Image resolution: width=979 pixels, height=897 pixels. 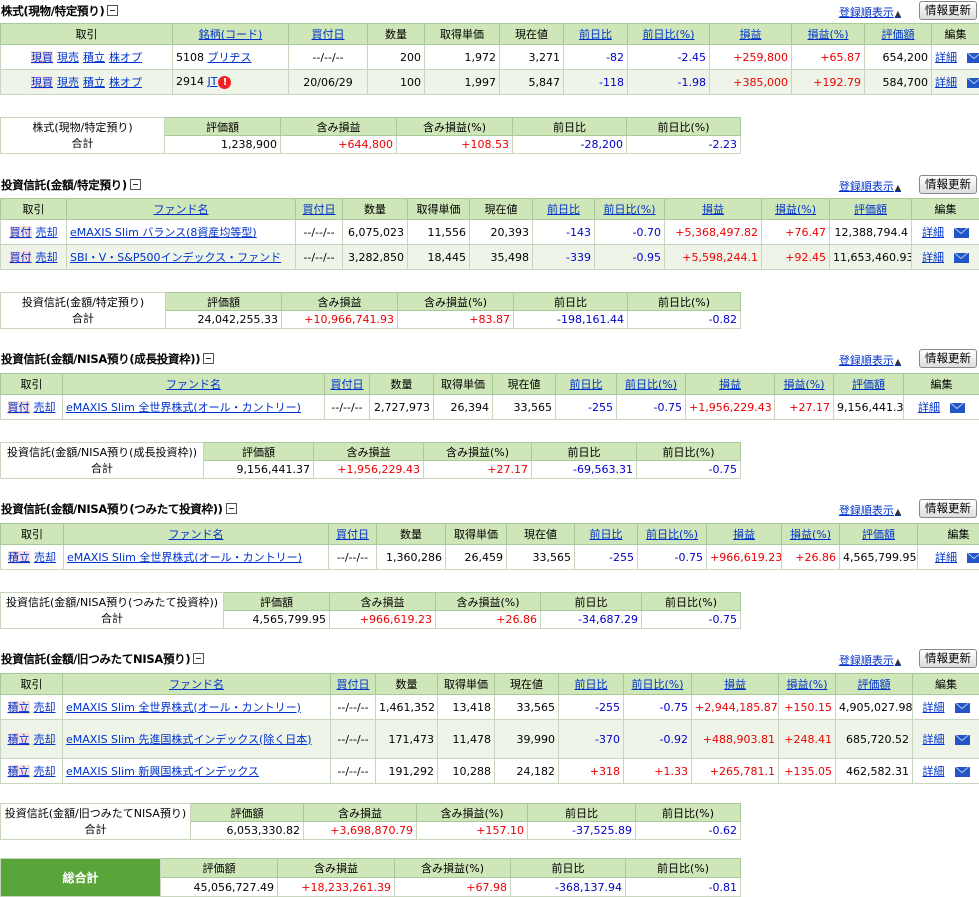 I want to click on fund-name-link: eMAXIS Slim バランス(8資産均等型), so click(x=163, y=232).